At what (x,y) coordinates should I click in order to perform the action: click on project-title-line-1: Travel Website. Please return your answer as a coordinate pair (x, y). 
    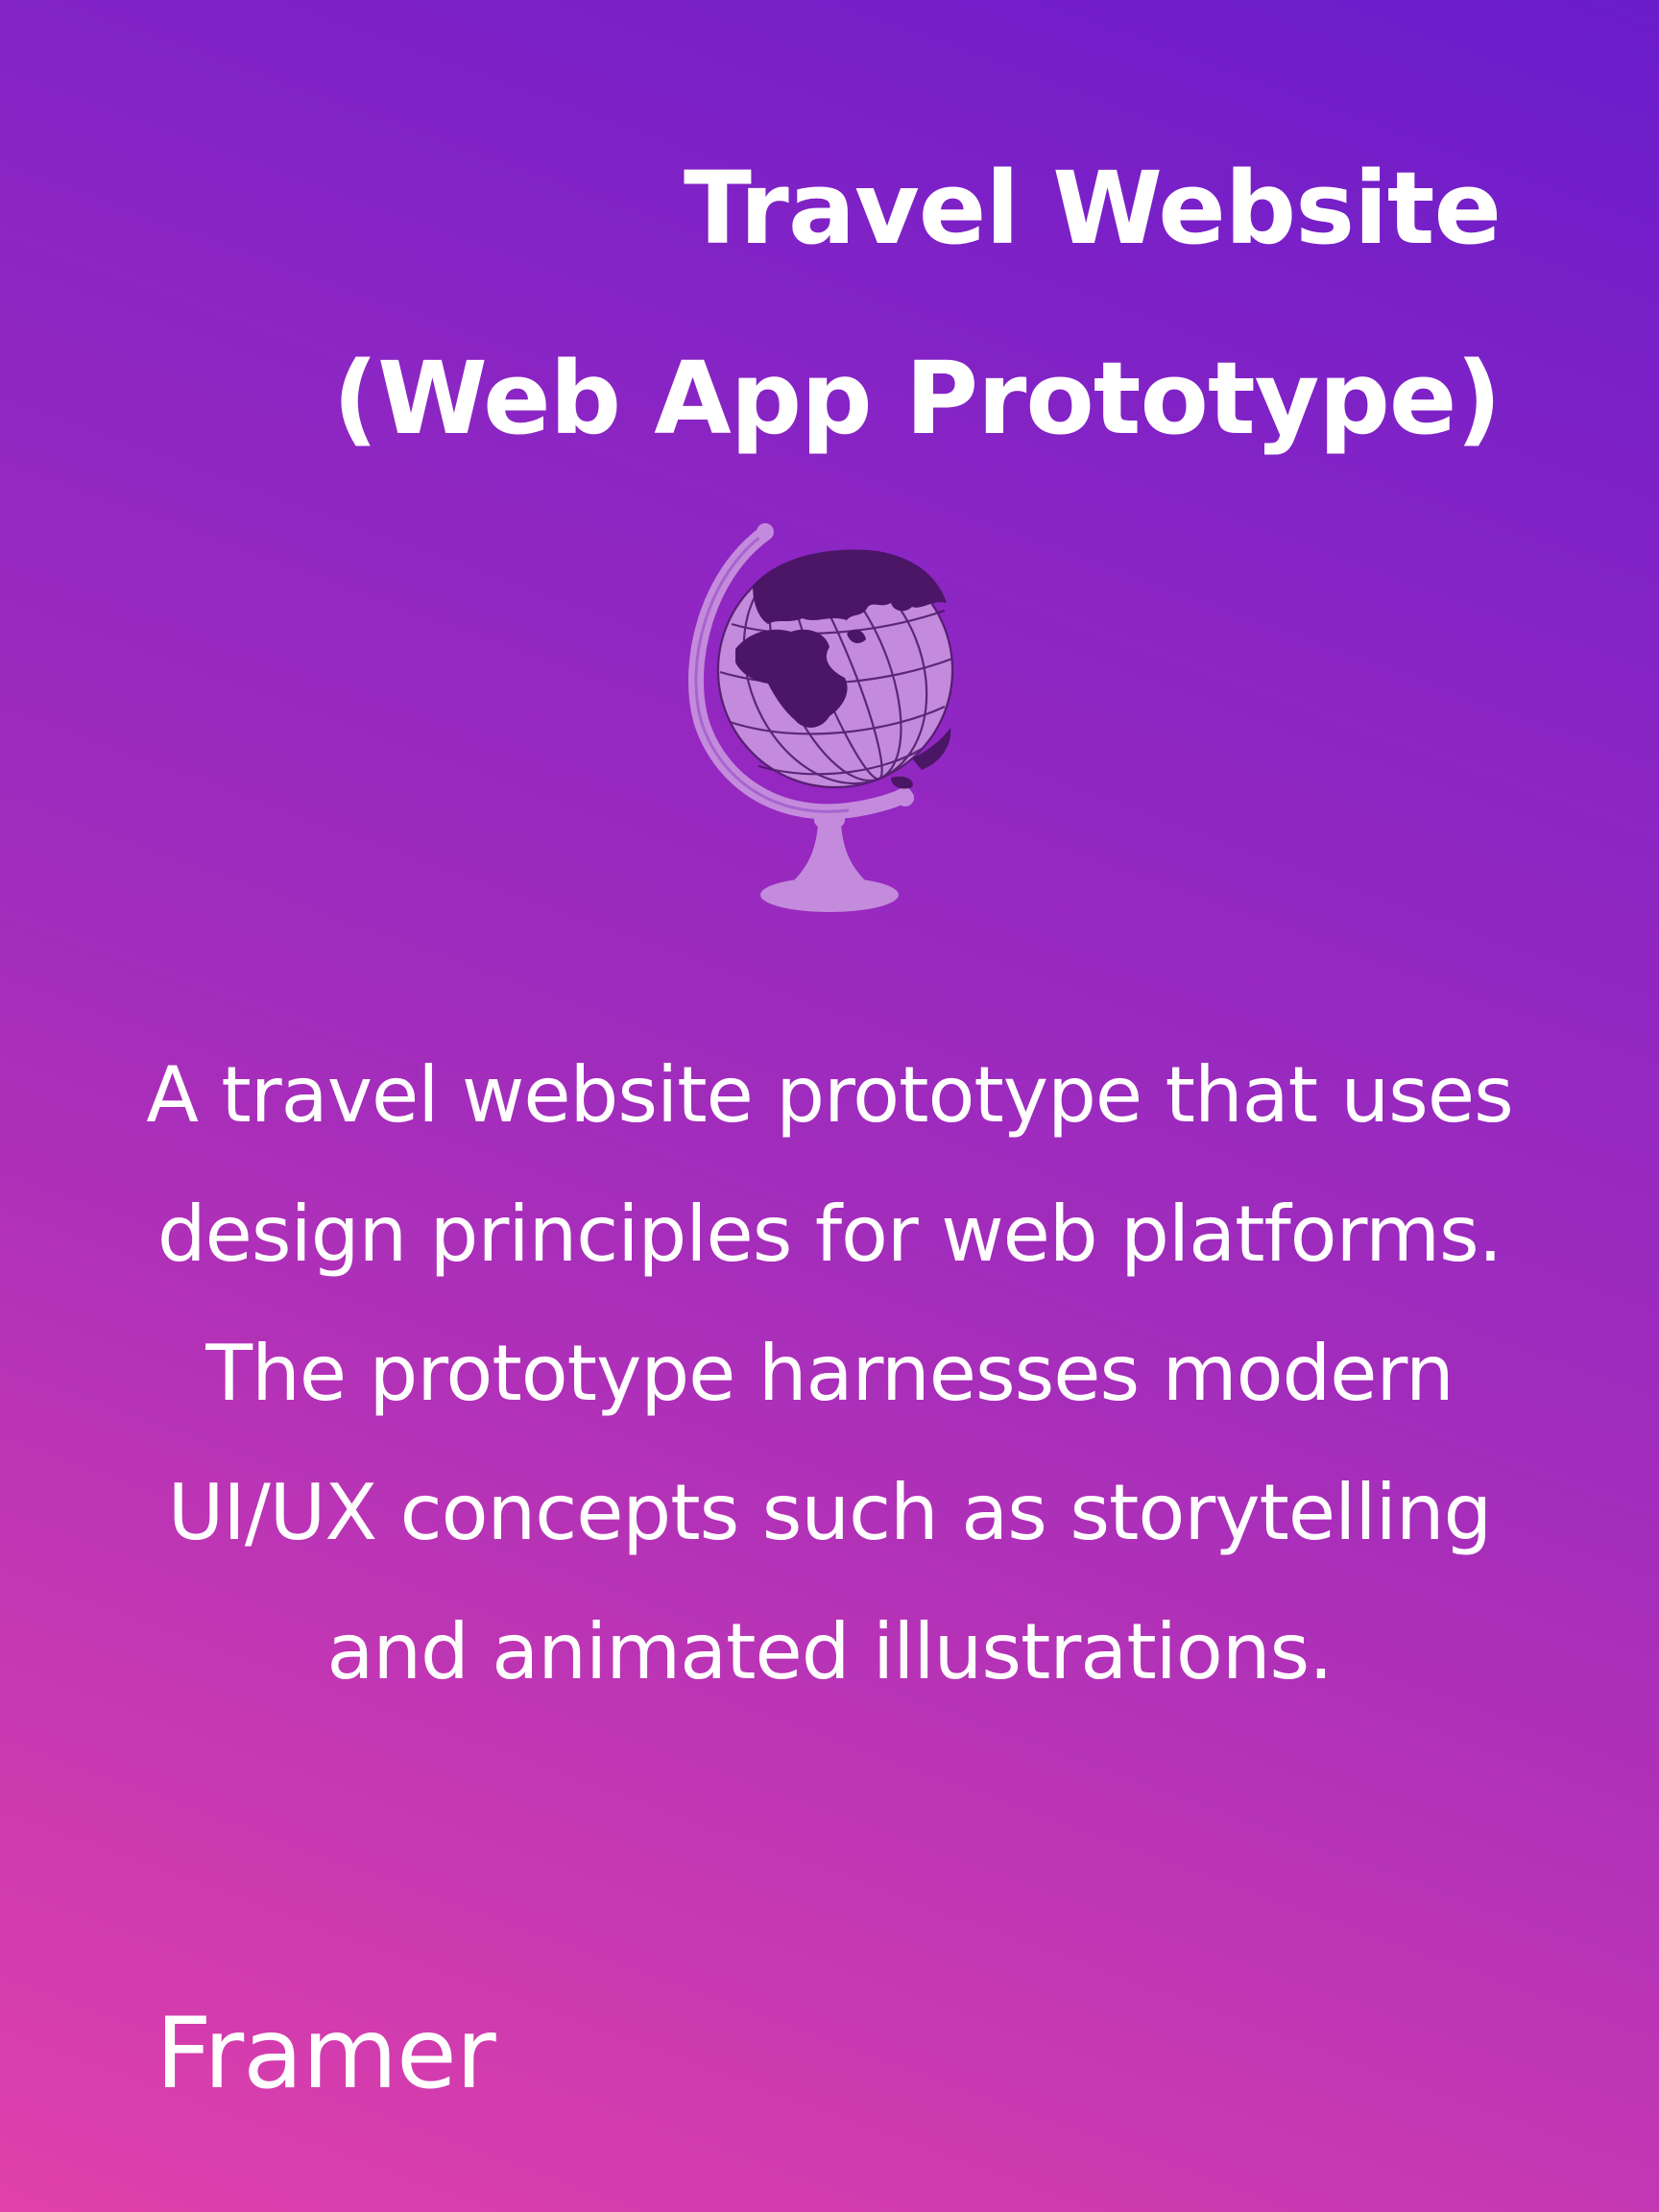
    Looking at the image, I should click on (1093, 208).